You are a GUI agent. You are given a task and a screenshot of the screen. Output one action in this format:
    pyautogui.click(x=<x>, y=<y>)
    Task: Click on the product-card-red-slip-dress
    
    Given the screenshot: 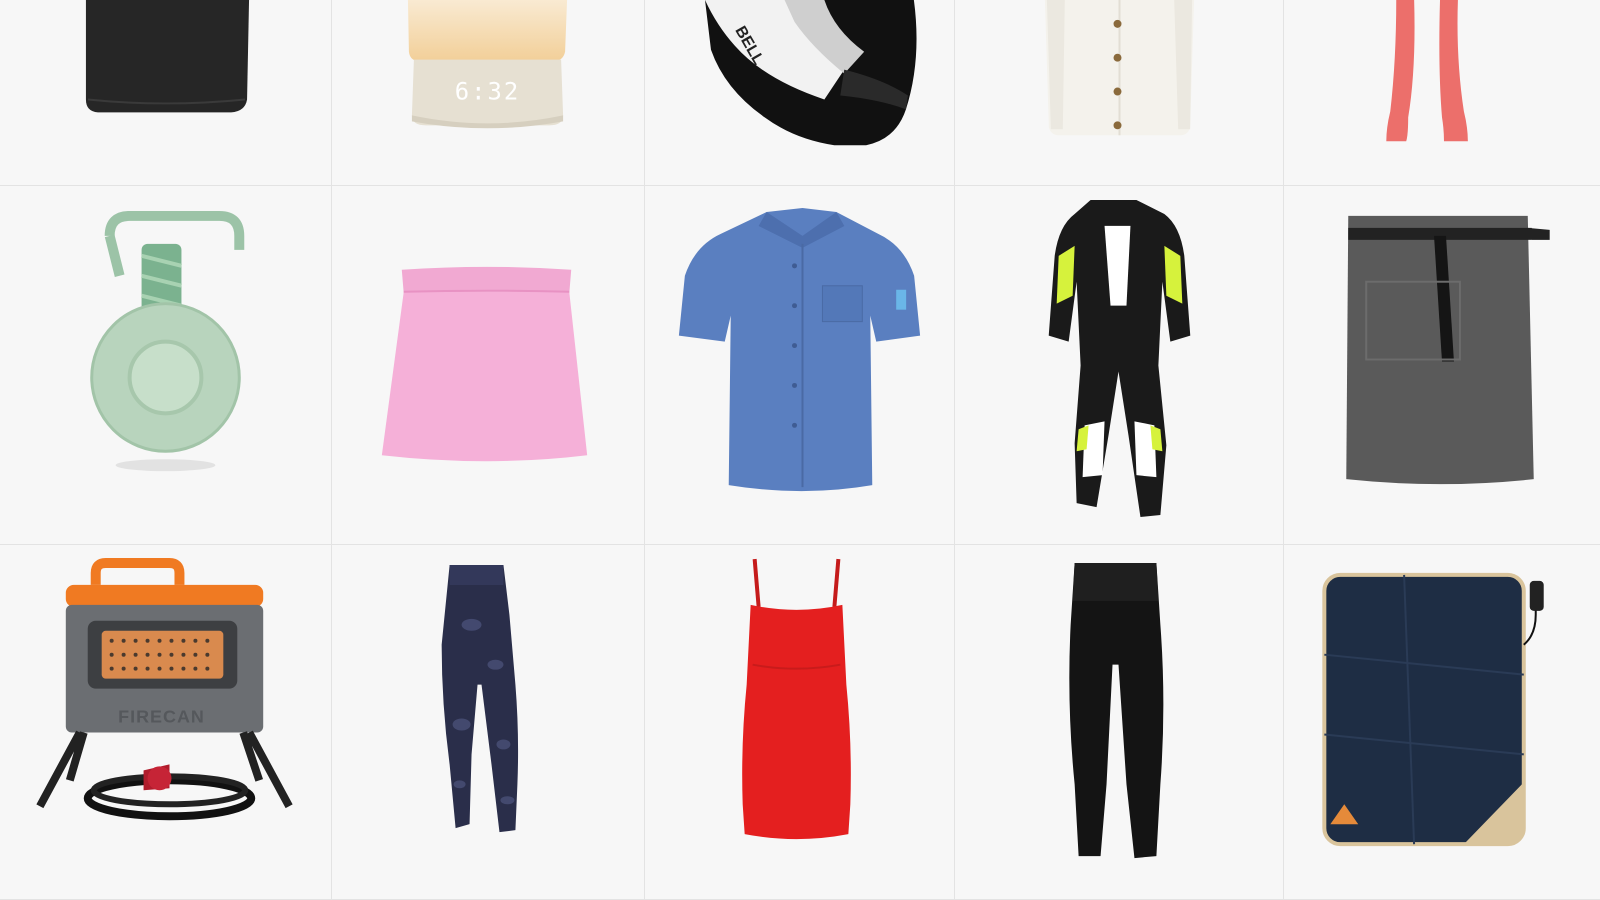 What is the action you would take?
    pyautogui.click(x=800, y=722)
    